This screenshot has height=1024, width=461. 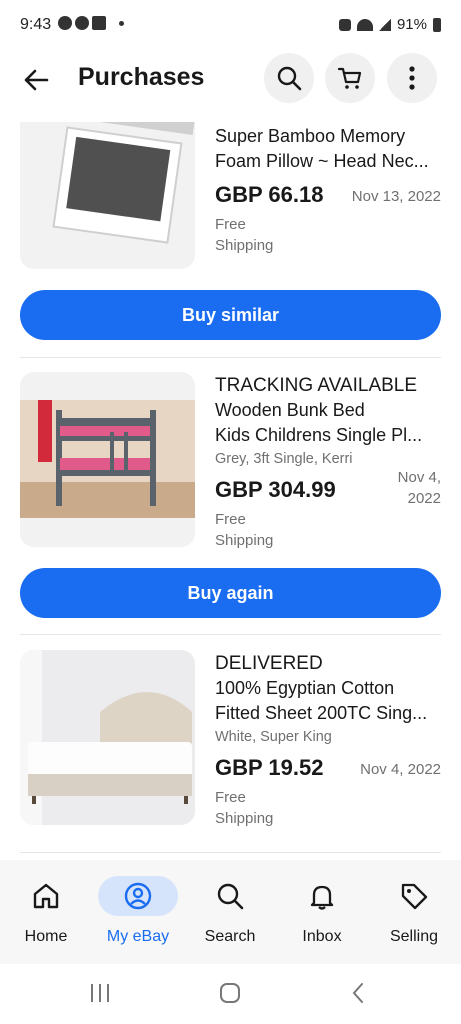 I want to click on back-chevron-icon, so click(x=357, y=993).